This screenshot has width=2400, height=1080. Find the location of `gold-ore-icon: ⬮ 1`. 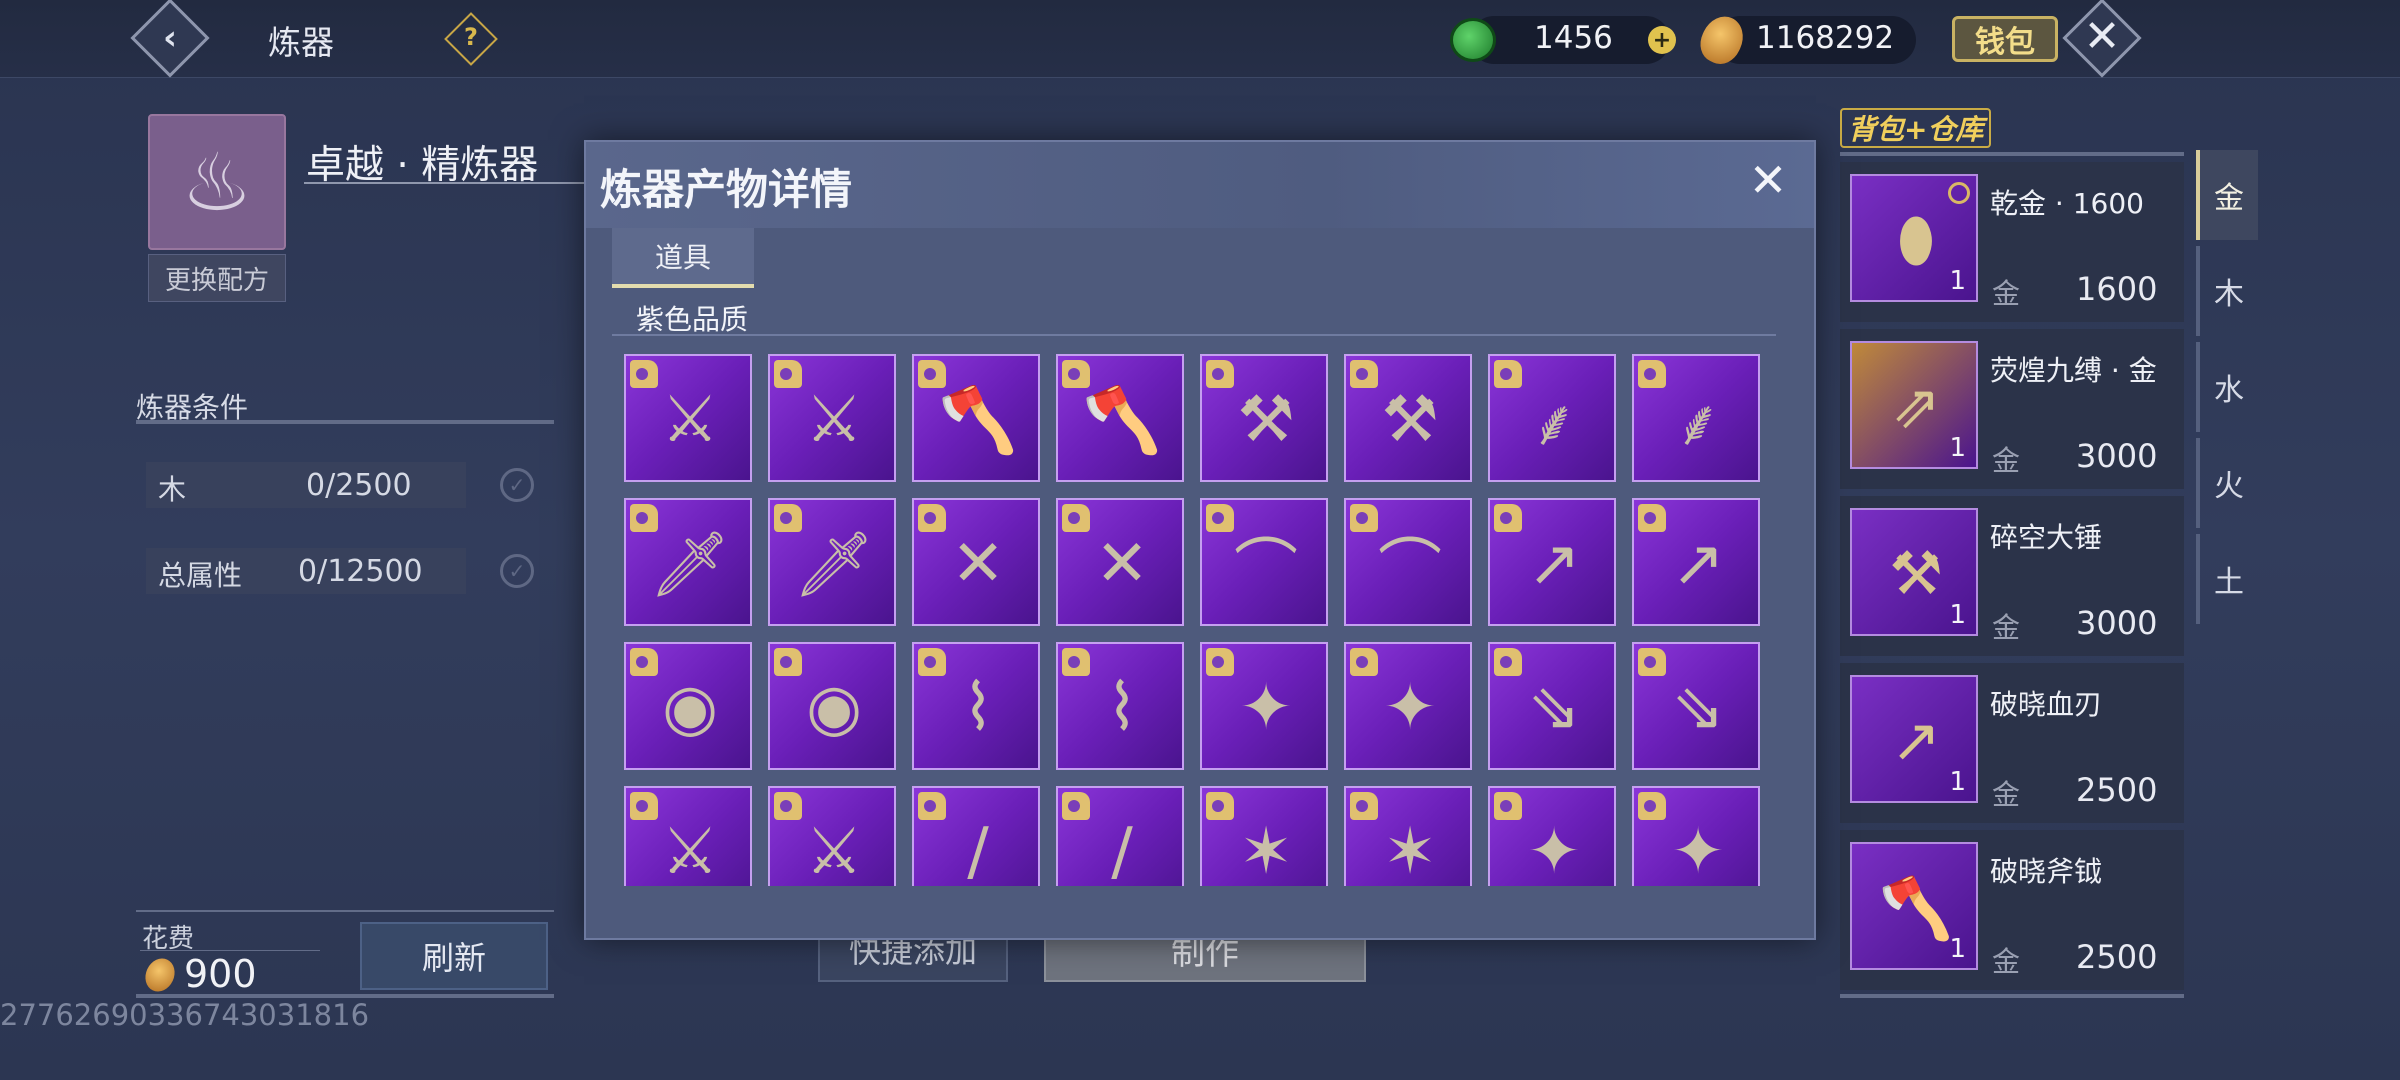

gold-ore-icon: ⬮ 1 is located at coordinates (1914, 238).